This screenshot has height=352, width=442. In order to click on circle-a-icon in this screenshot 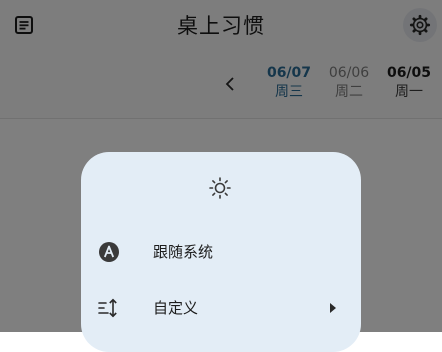, I will do `click(109, 252)`.